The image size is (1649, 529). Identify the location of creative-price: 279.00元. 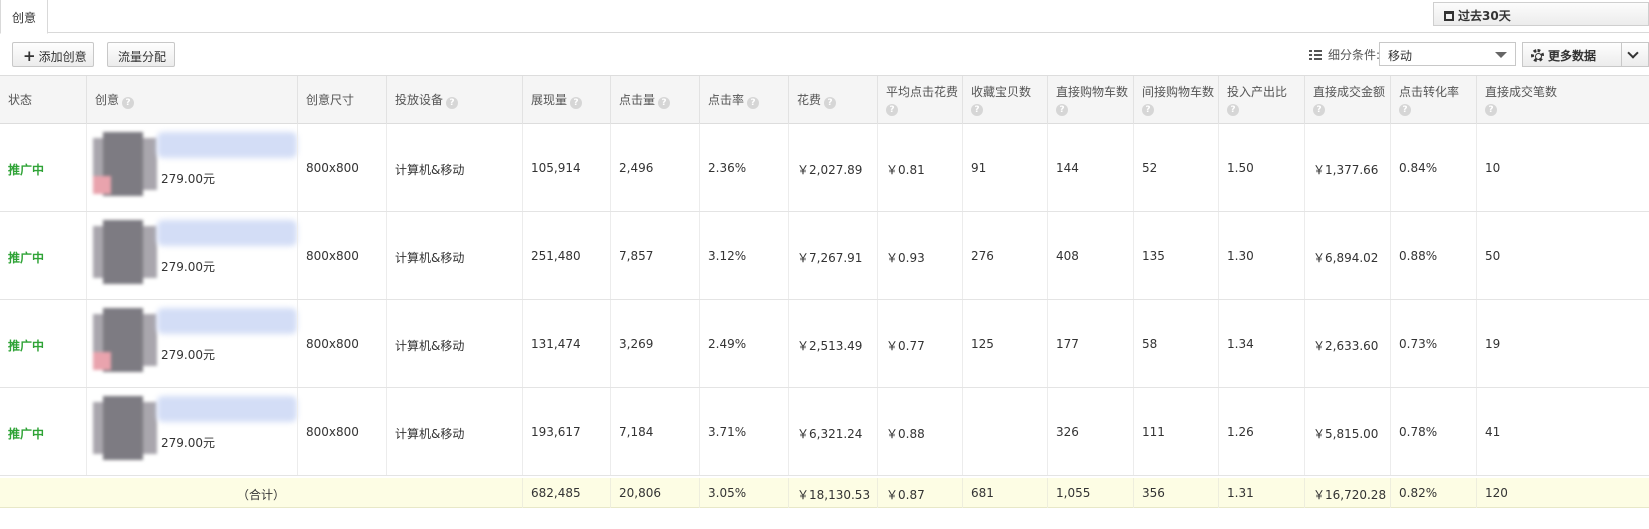
(188, 179).